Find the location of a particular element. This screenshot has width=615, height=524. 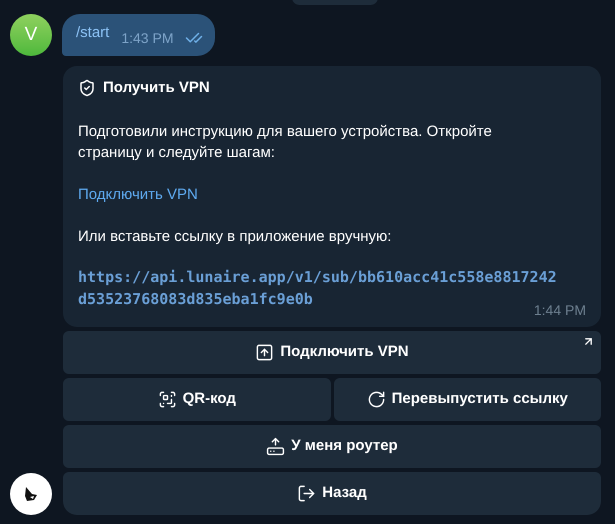

message-time: 1:43 PM is located at coordinates (147, 38).